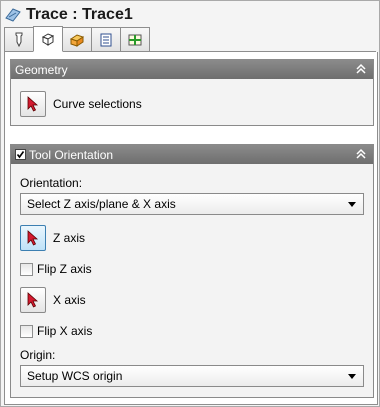 This screenshot has width=380, height=407. I want to click on tool-icon, so click(19, 39).